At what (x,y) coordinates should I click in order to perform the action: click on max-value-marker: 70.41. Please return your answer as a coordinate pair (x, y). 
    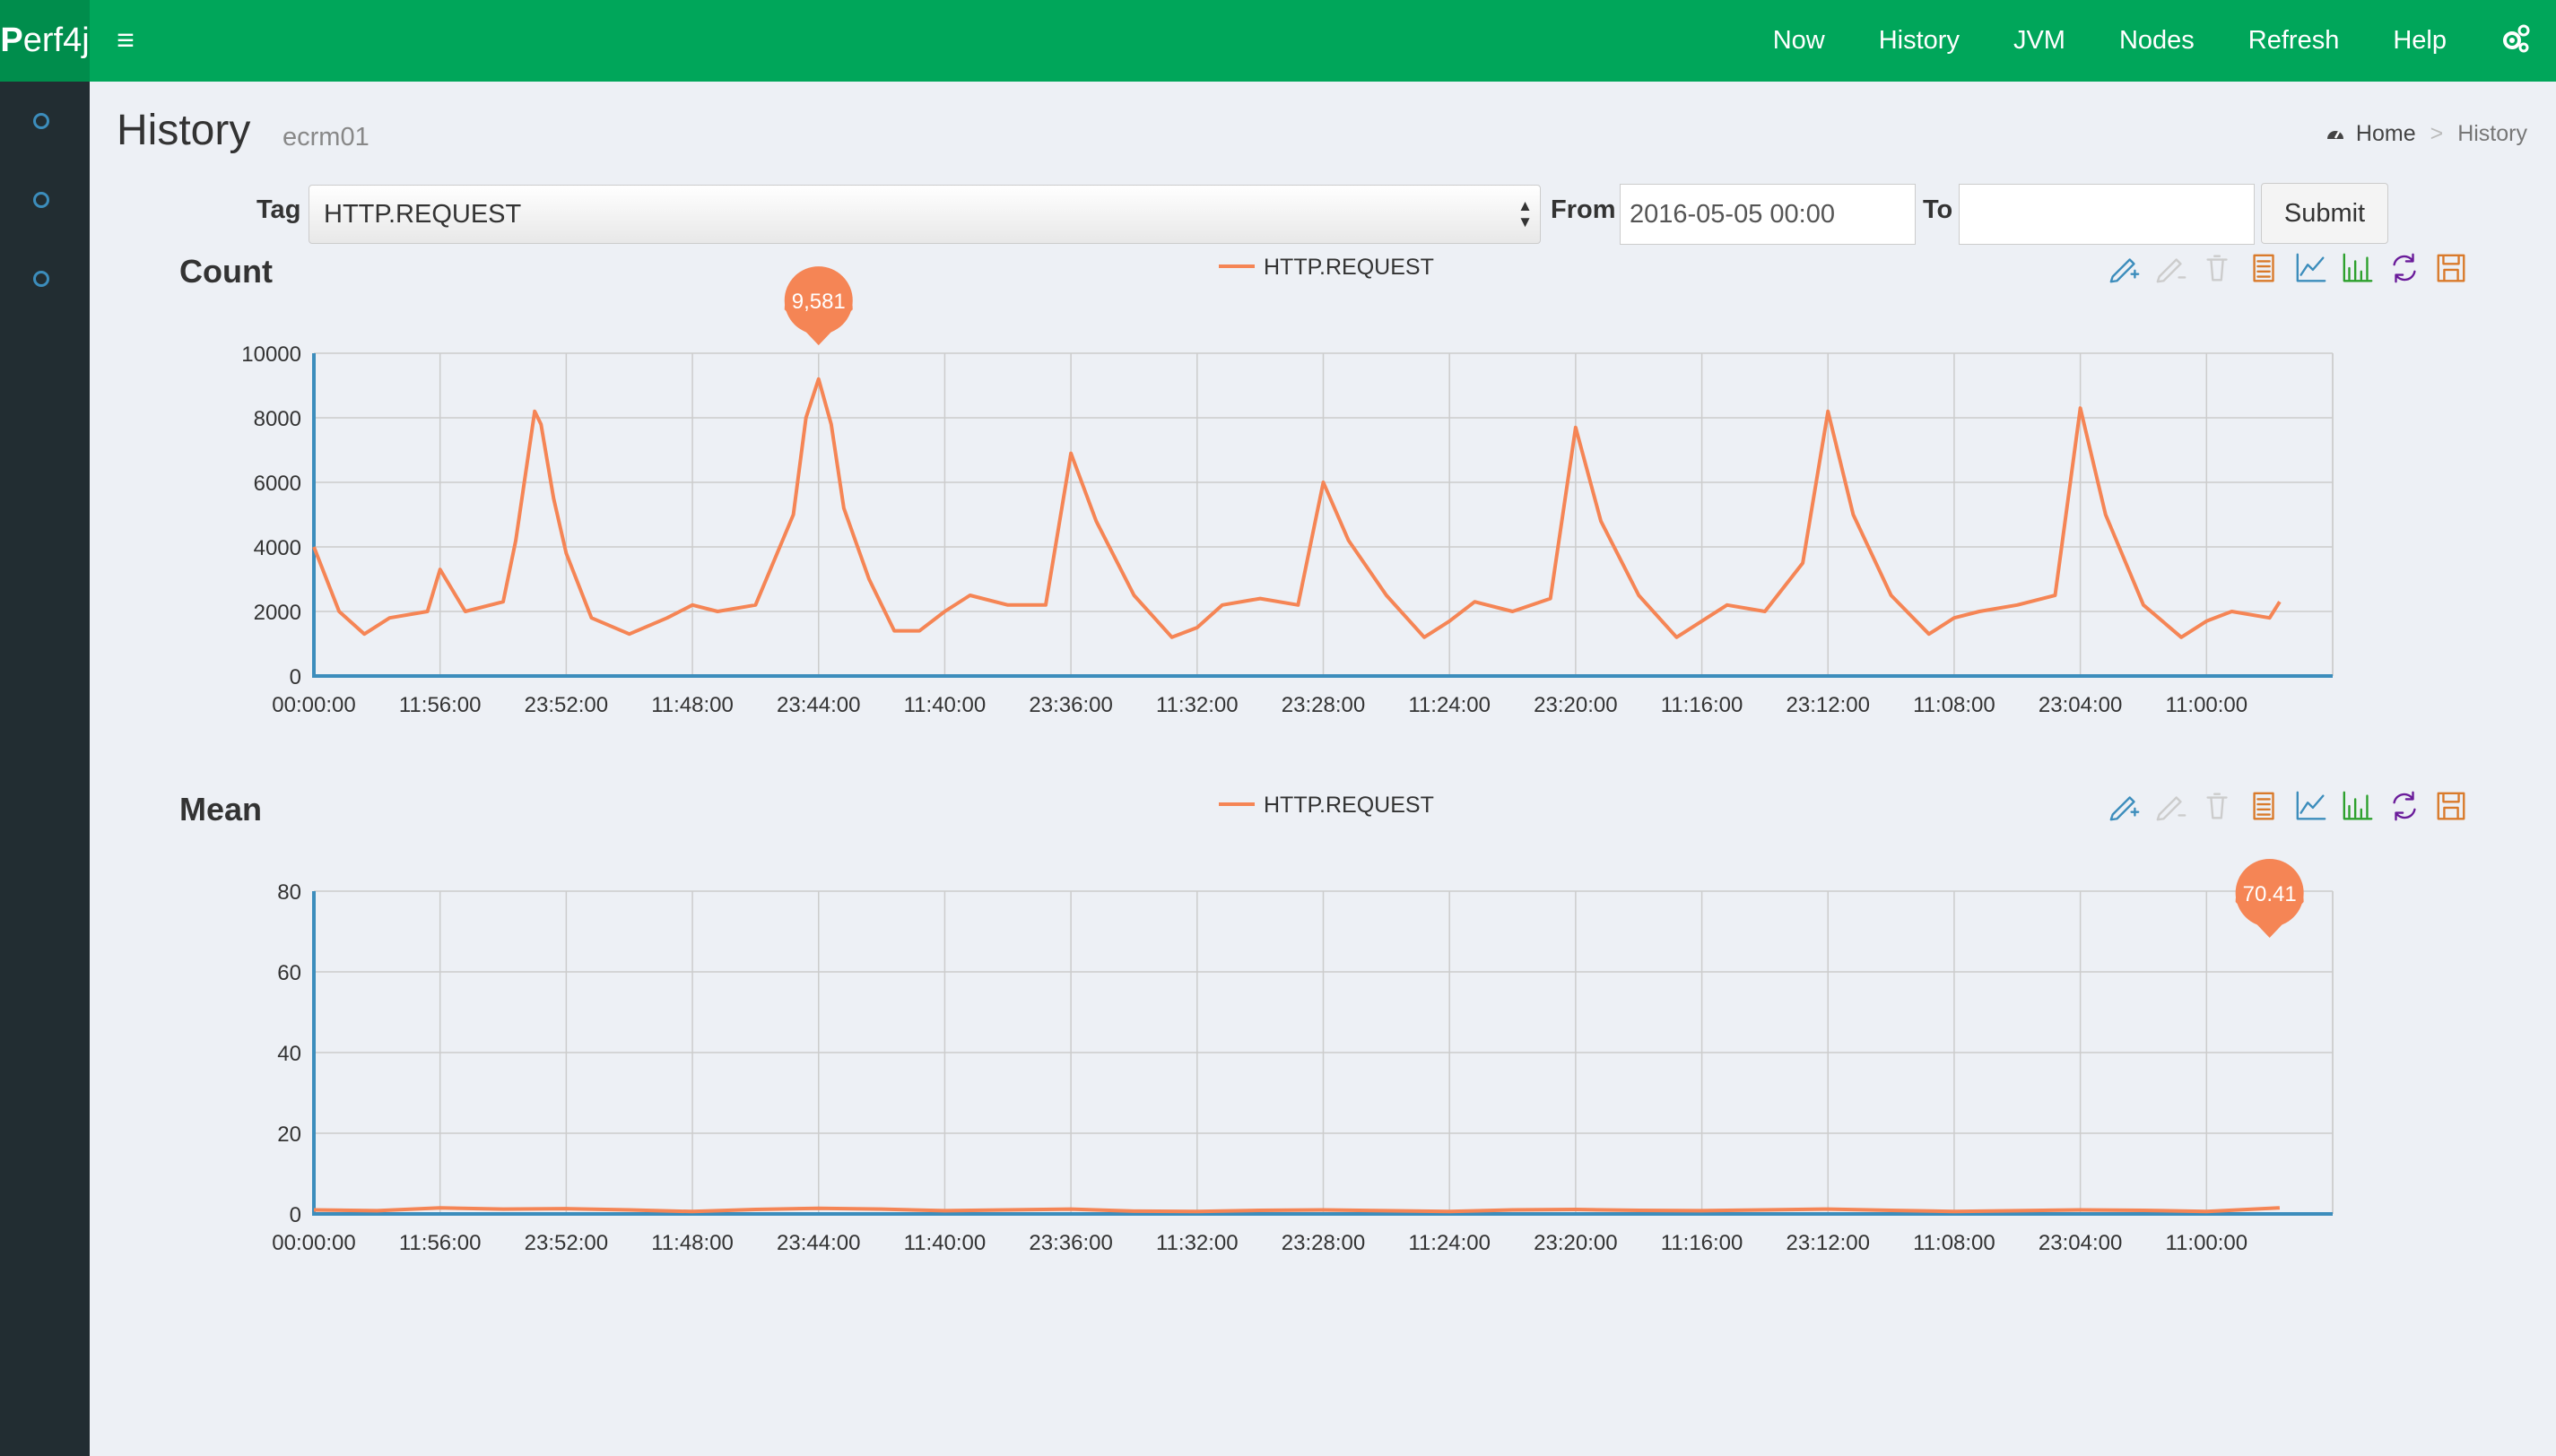
    Looking at the image, I should click on (2269, 898).